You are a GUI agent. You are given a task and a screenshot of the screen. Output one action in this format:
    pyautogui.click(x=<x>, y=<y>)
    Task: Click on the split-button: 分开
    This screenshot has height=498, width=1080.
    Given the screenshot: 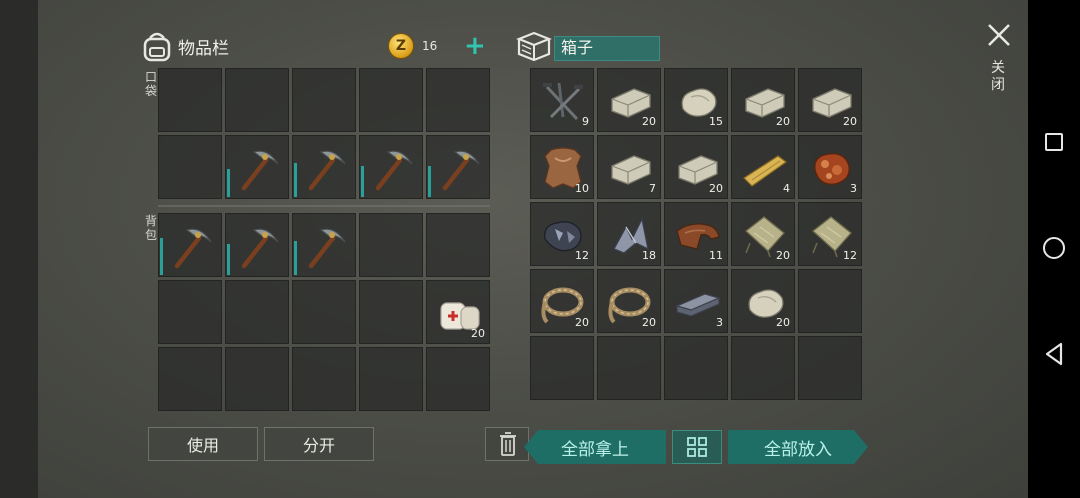 What is the action you would take?
    pyautogui.click(x=319, y=444)
    